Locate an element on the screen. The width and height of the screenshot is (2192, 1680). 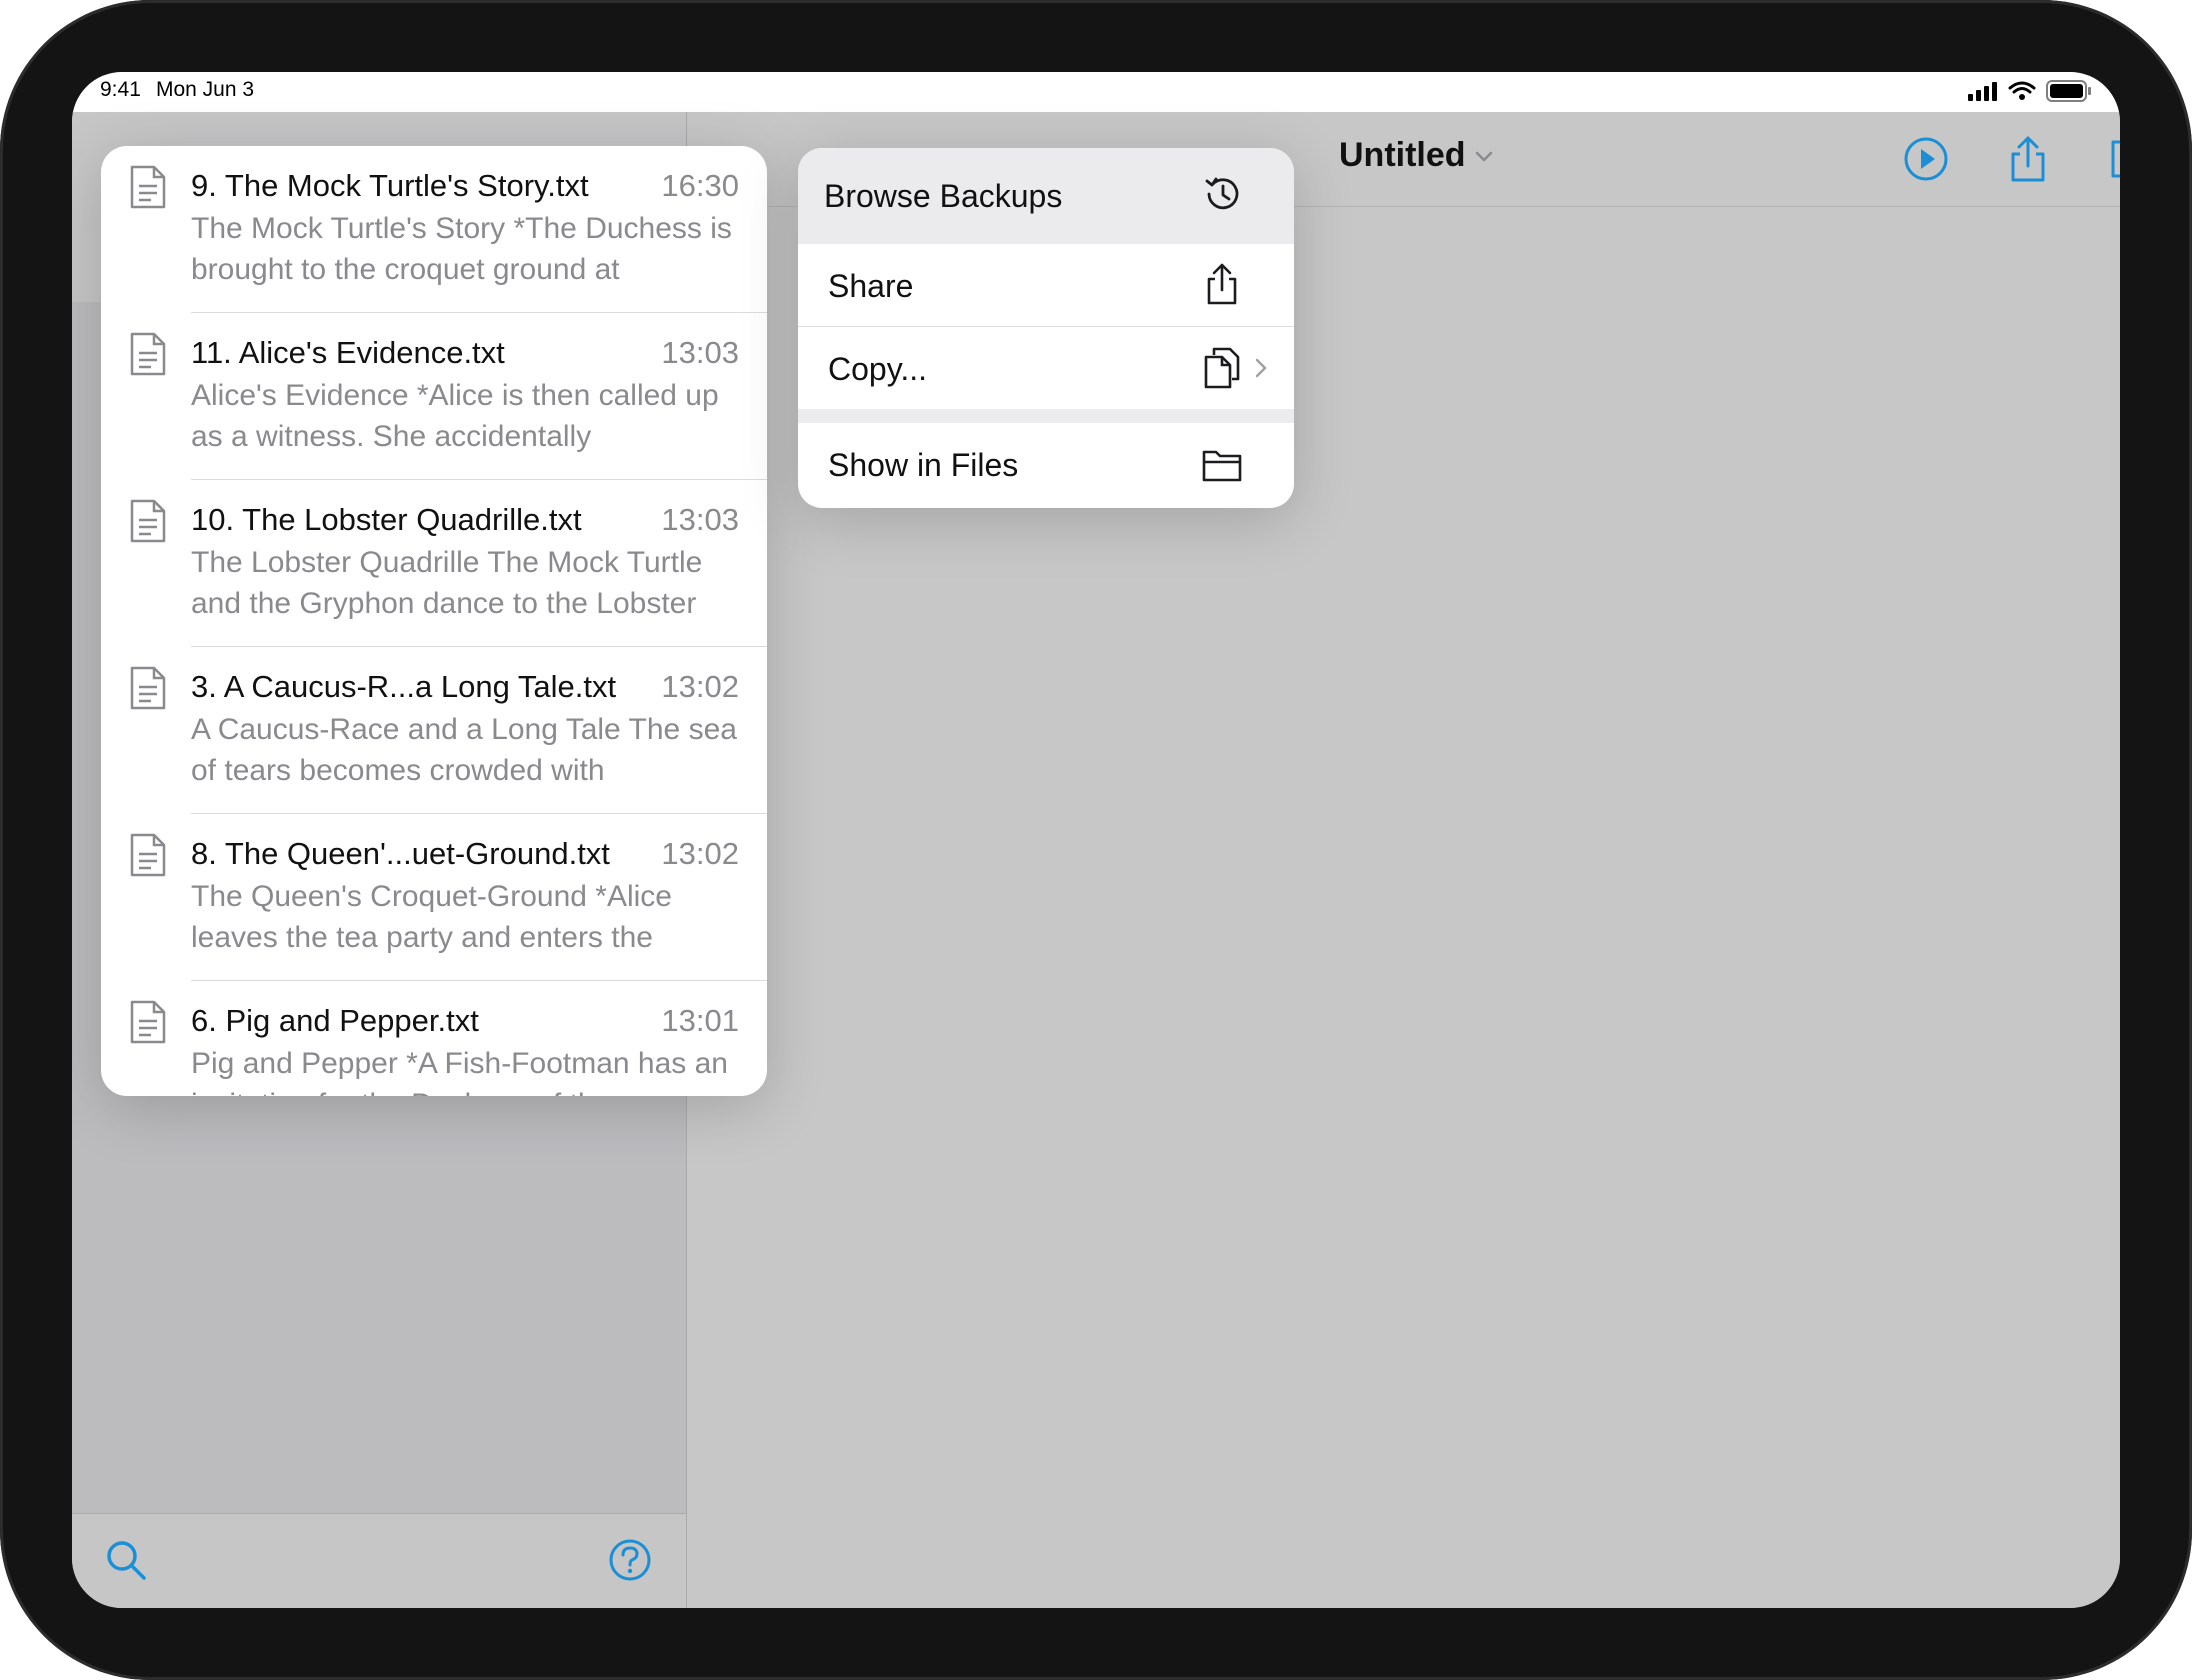
file-name: 11. Alice's Evidence.txt is located at coordinates (348, 352).